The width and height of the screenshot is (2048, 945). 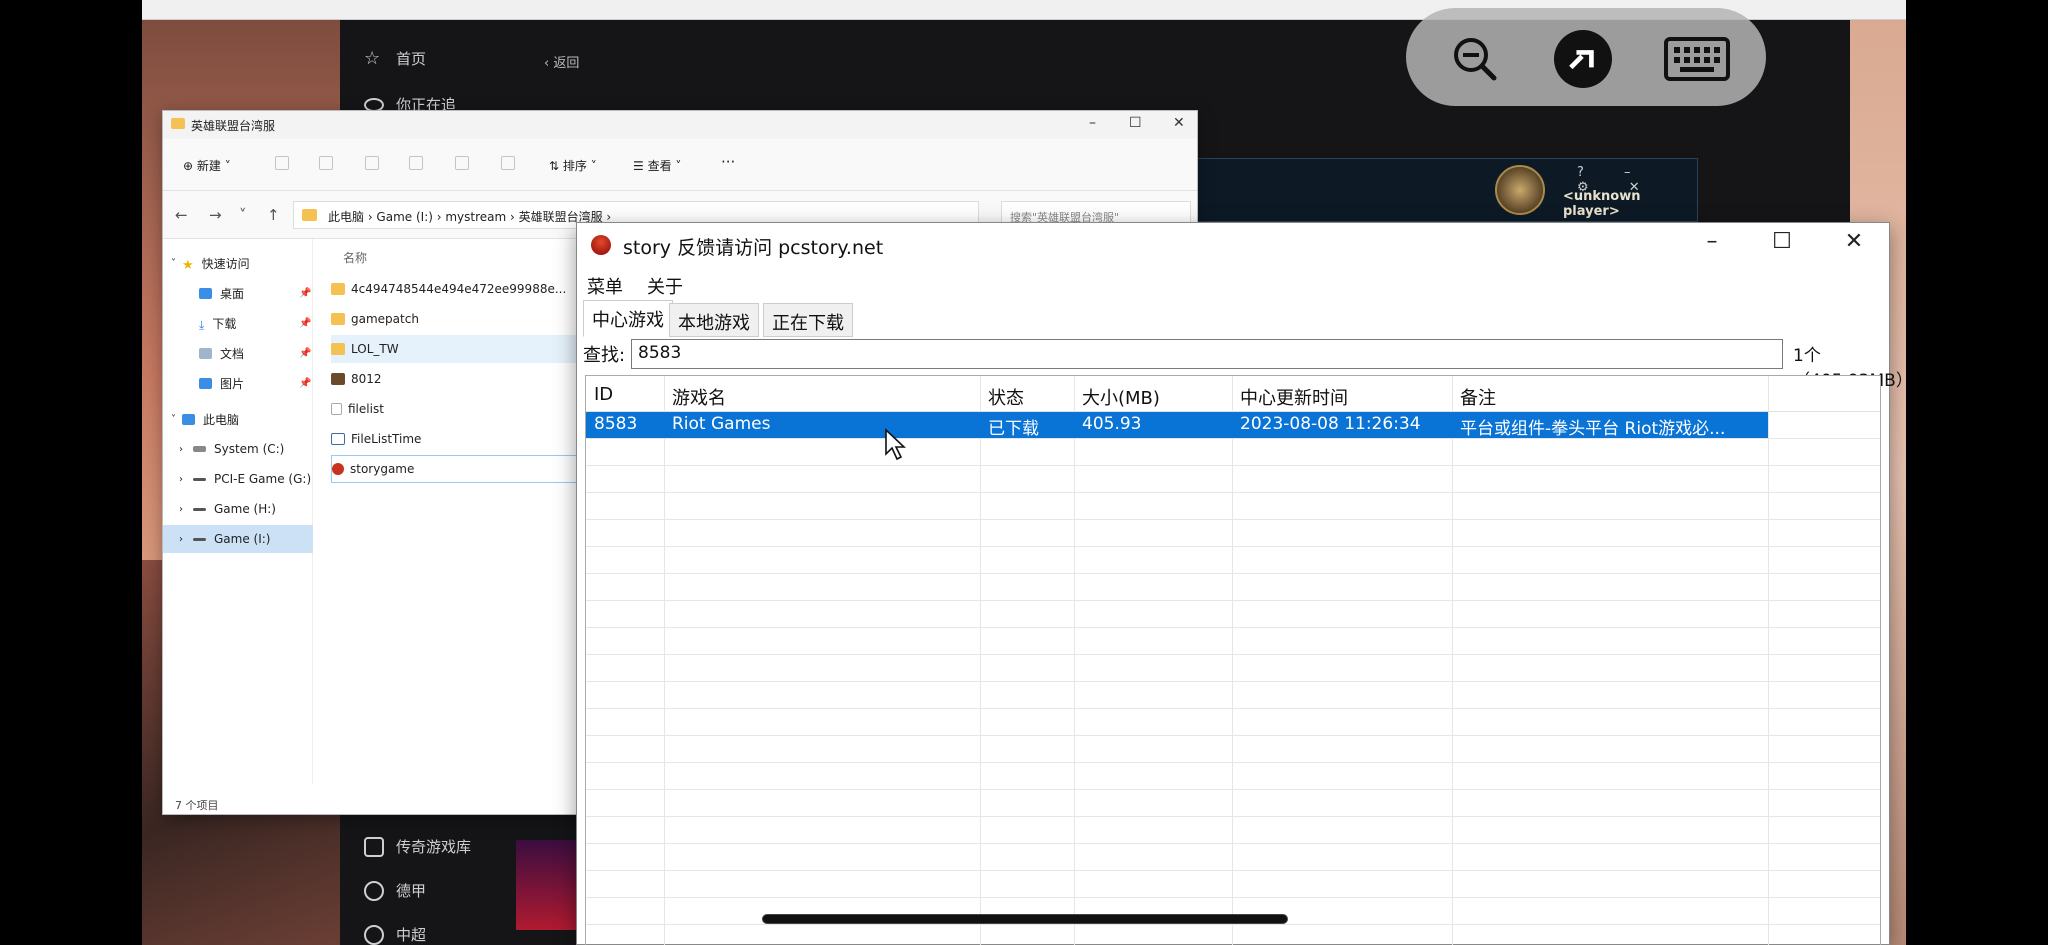 I want to click on gamepad-icon, so click(x=374, y=846).